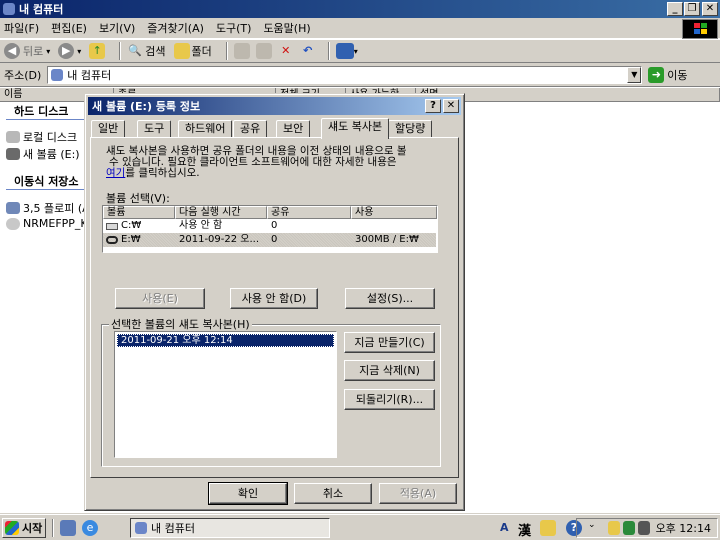 The width and height of the screenshot is (720, 540). I want to click on column-used: 사용, so click(394, 212).